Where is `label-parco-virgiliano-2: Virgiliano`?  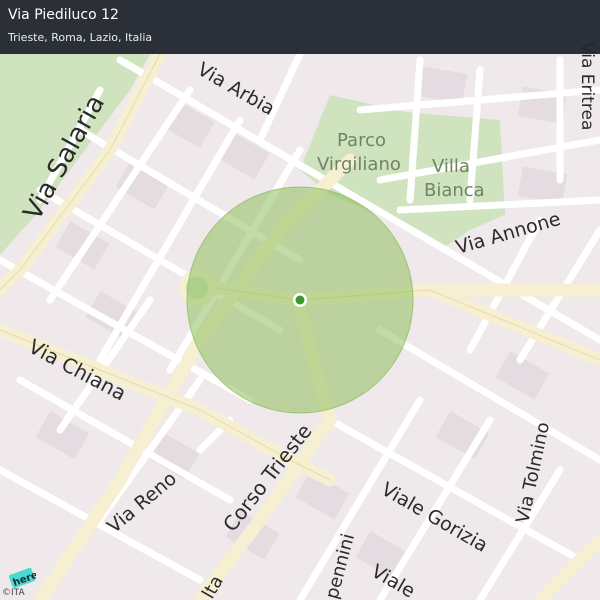
label-parco-virgiliano-2: Virgiliano is located at coordinates (359, 164).